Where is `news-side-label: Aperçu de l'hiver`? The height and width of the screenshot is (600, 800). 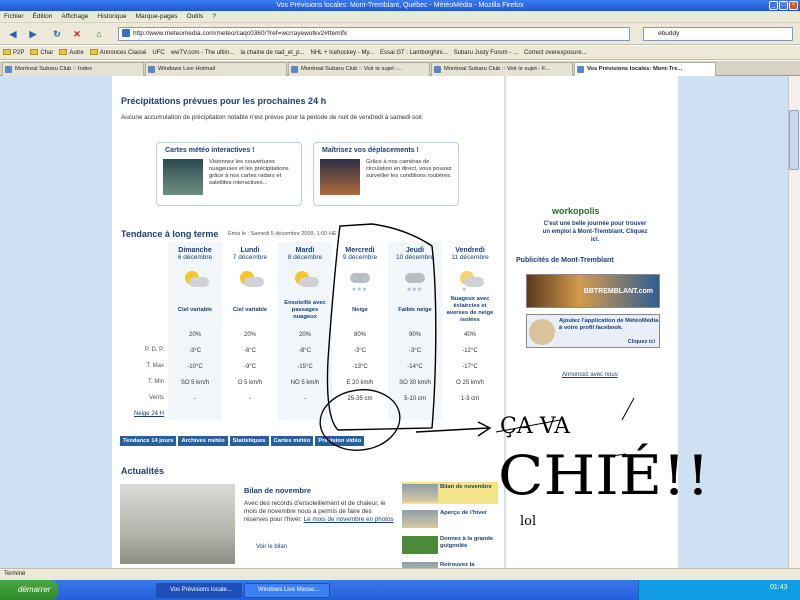
news-side-label: Aperçu de l'hiver is located at coordinates (463, 513).